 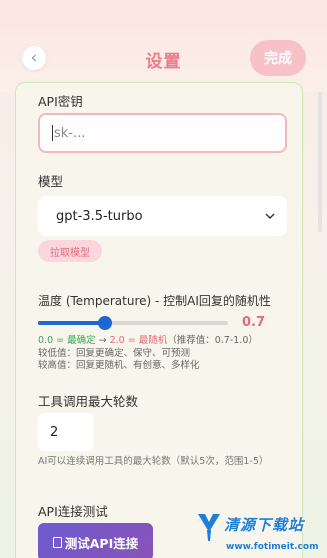 What do you see at coordinates (70, 251) in the screenshot?
I see `pull-models-button: 拉取模型` at bounding box center [70, 251].